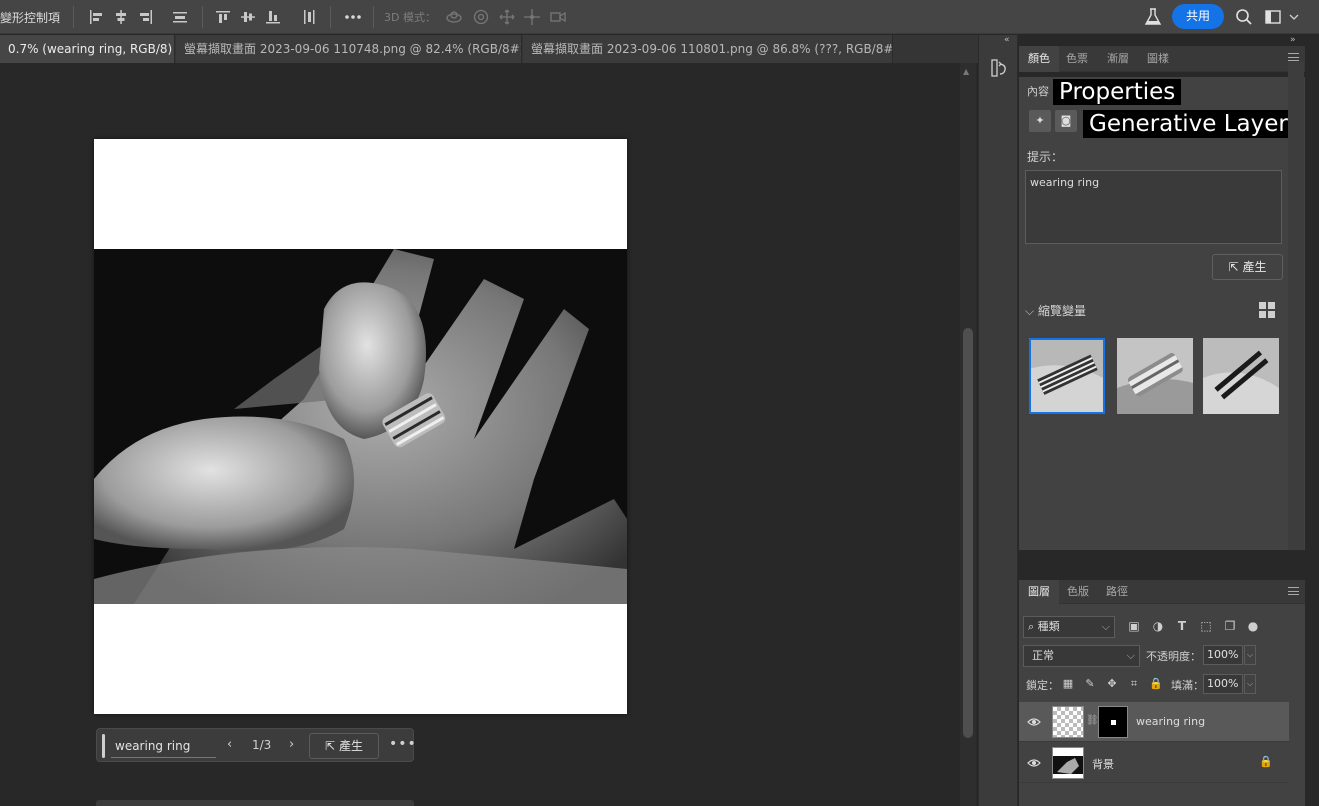 Image resolution: width=1319 pixels, height=806 pixels. I want to click on prompt-label: 提示：, so click(1045, 157).